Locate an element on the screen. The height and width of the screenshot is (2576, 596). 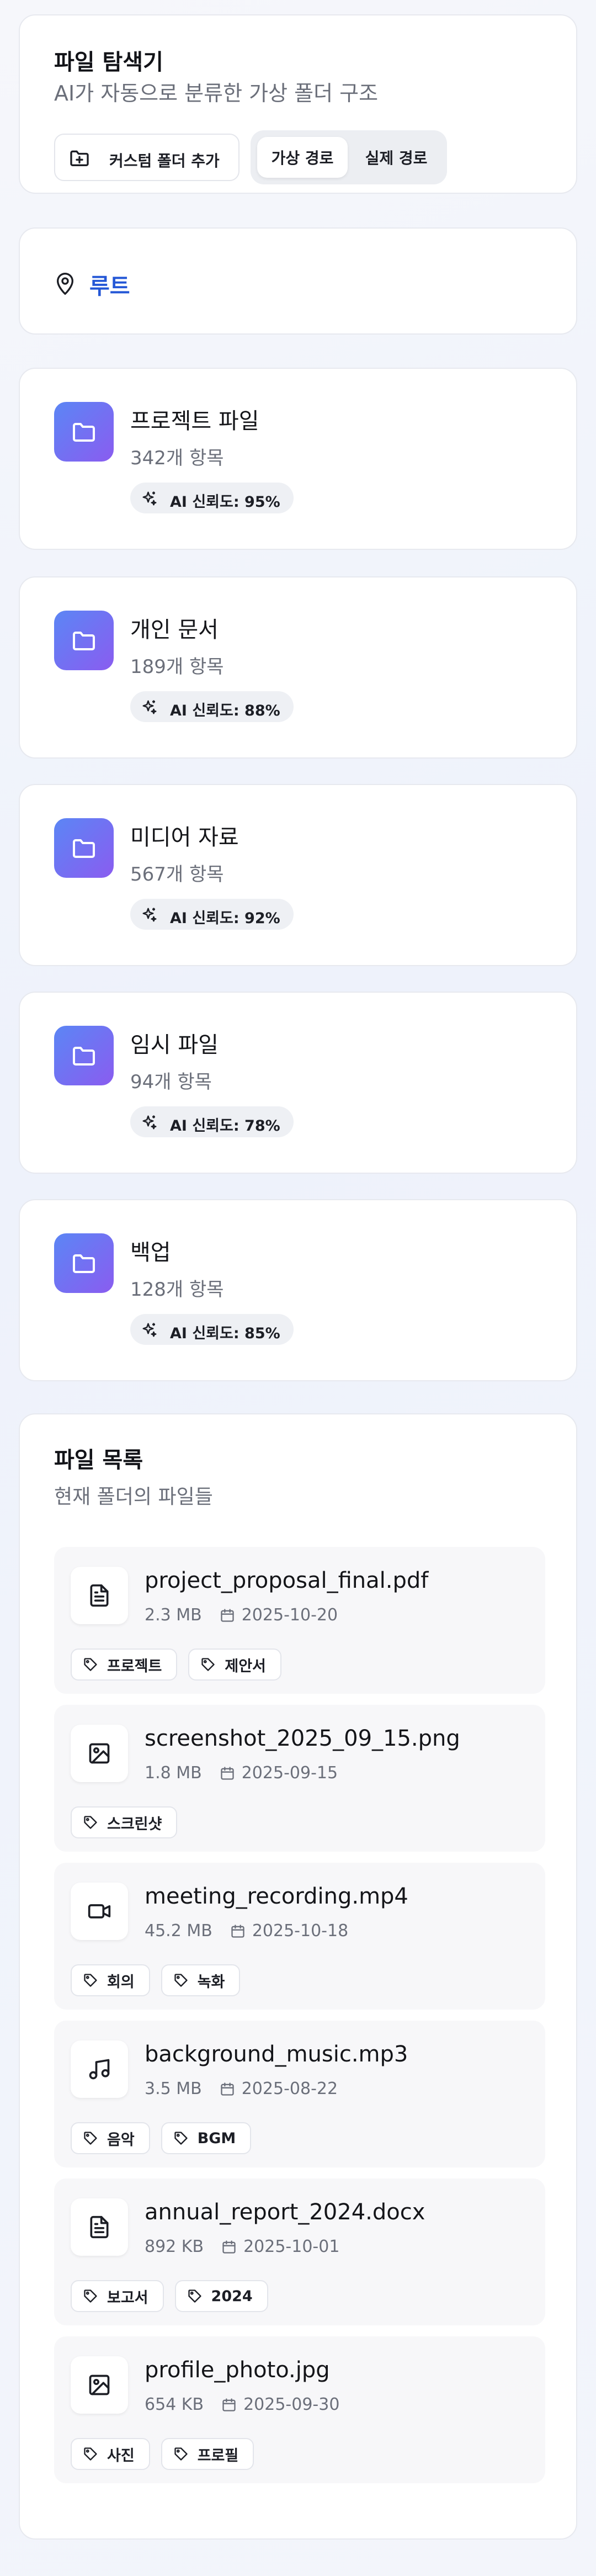
music-icon is located at coordinates (99, 2069).